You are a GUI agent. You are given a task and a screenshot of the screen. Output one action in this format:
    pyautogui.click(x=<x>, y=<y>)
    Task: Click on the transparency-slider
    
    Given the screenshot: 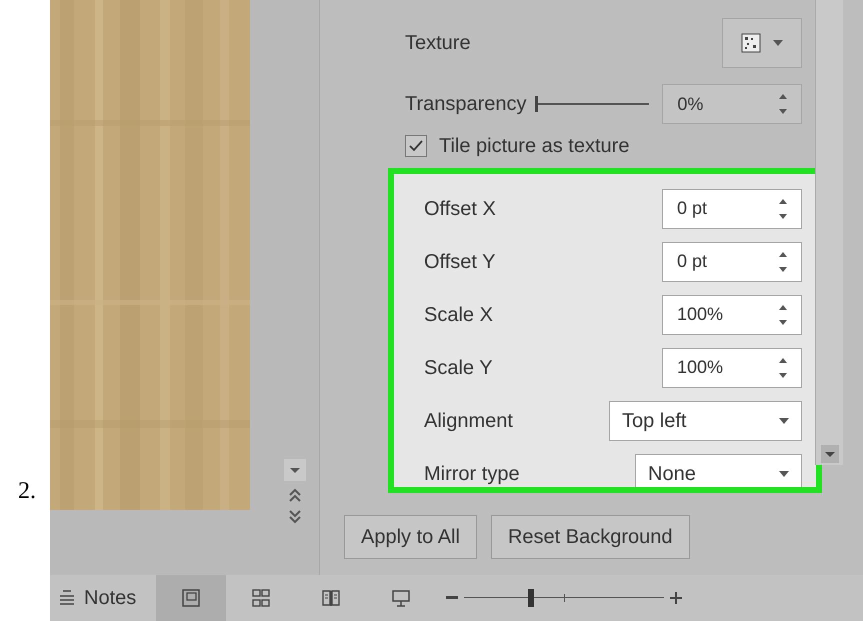 What is the action you would take?
    pyautogui.click(x=592, y=104)
    